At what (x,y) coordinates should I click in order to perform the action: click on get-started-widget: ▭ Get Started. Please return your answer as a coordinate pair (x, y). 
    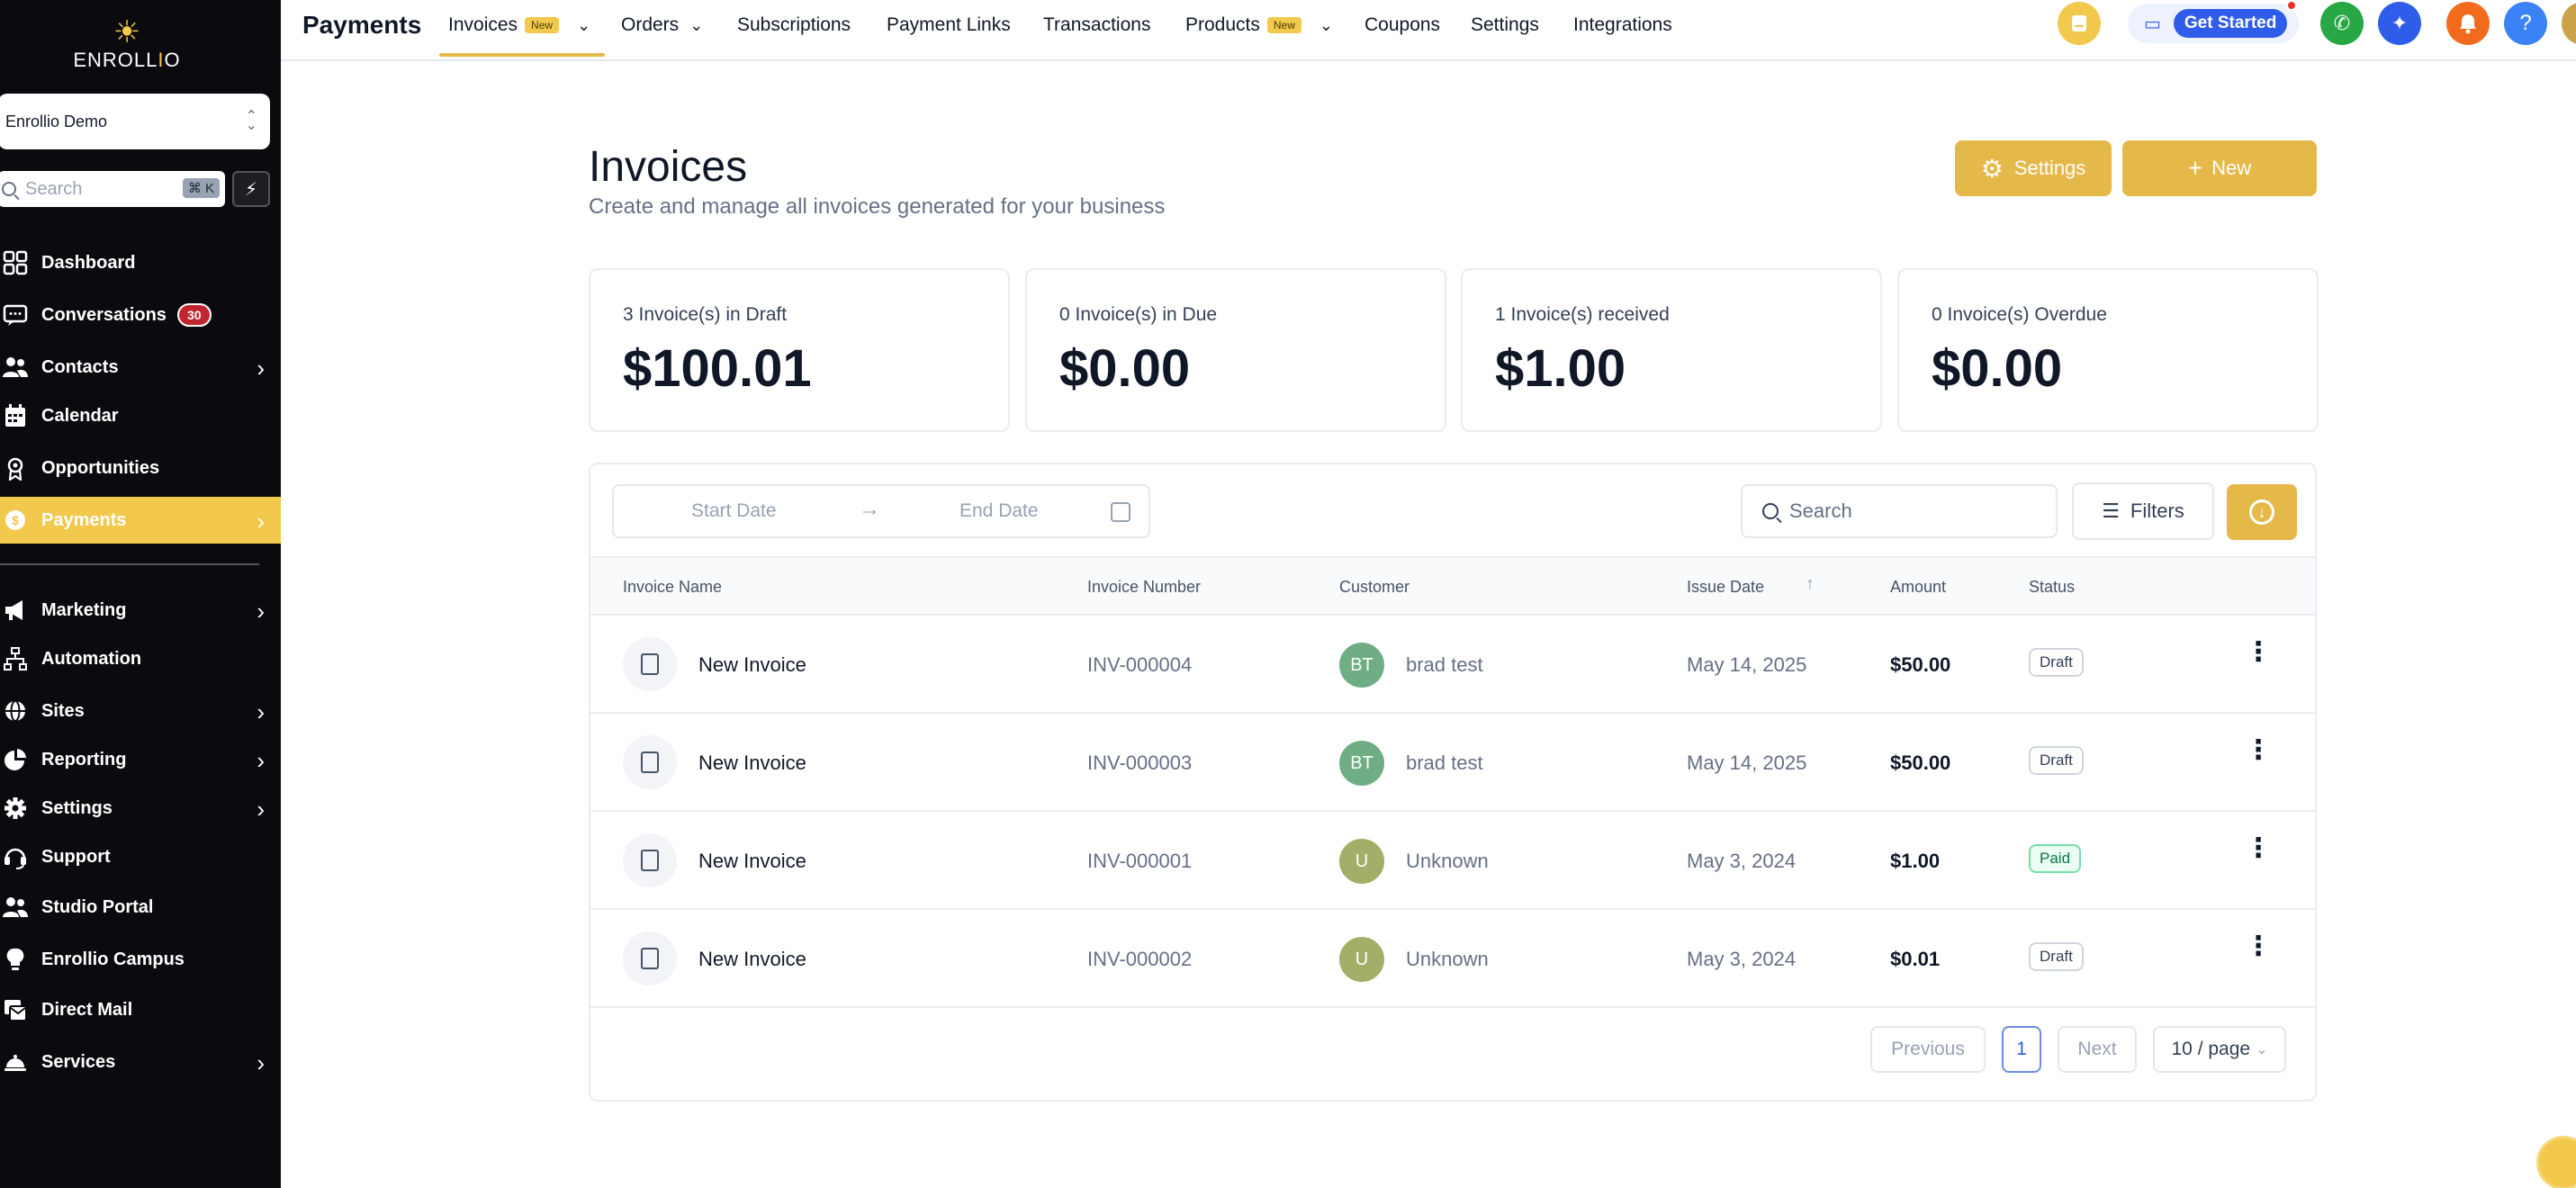
    Looking at the image, I should click on (2213, 21).